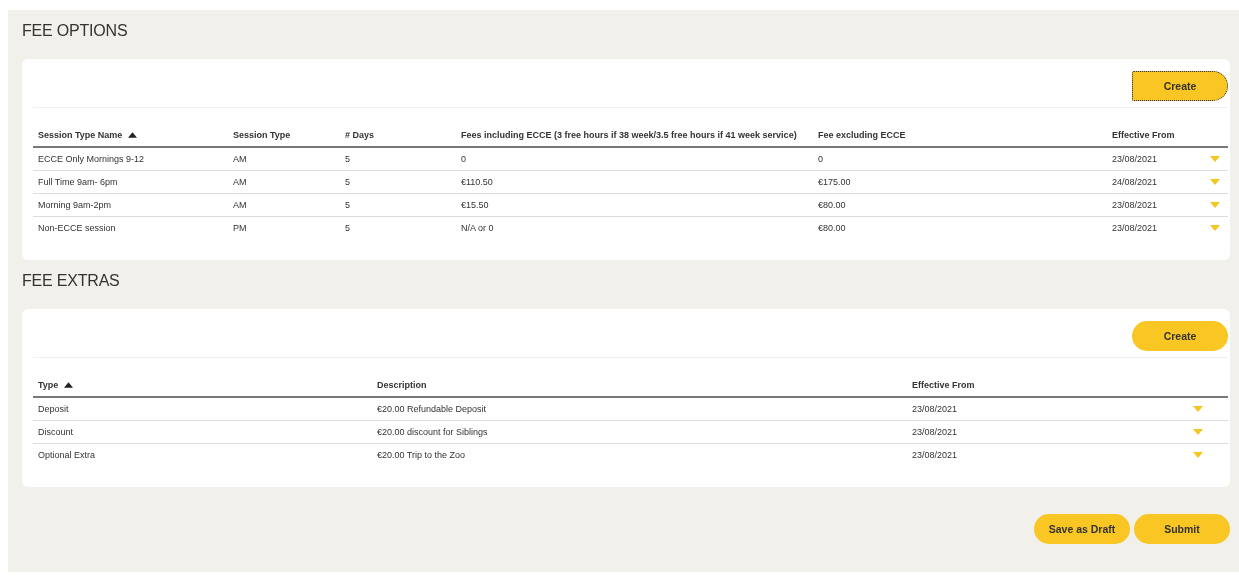 Image resolution: width=1239 pixels, height=578 pixels. Describe the element at coordinates (78, 182) in the screenshot. I see `table-cell: Full Time 9am- 6pm` at that location.